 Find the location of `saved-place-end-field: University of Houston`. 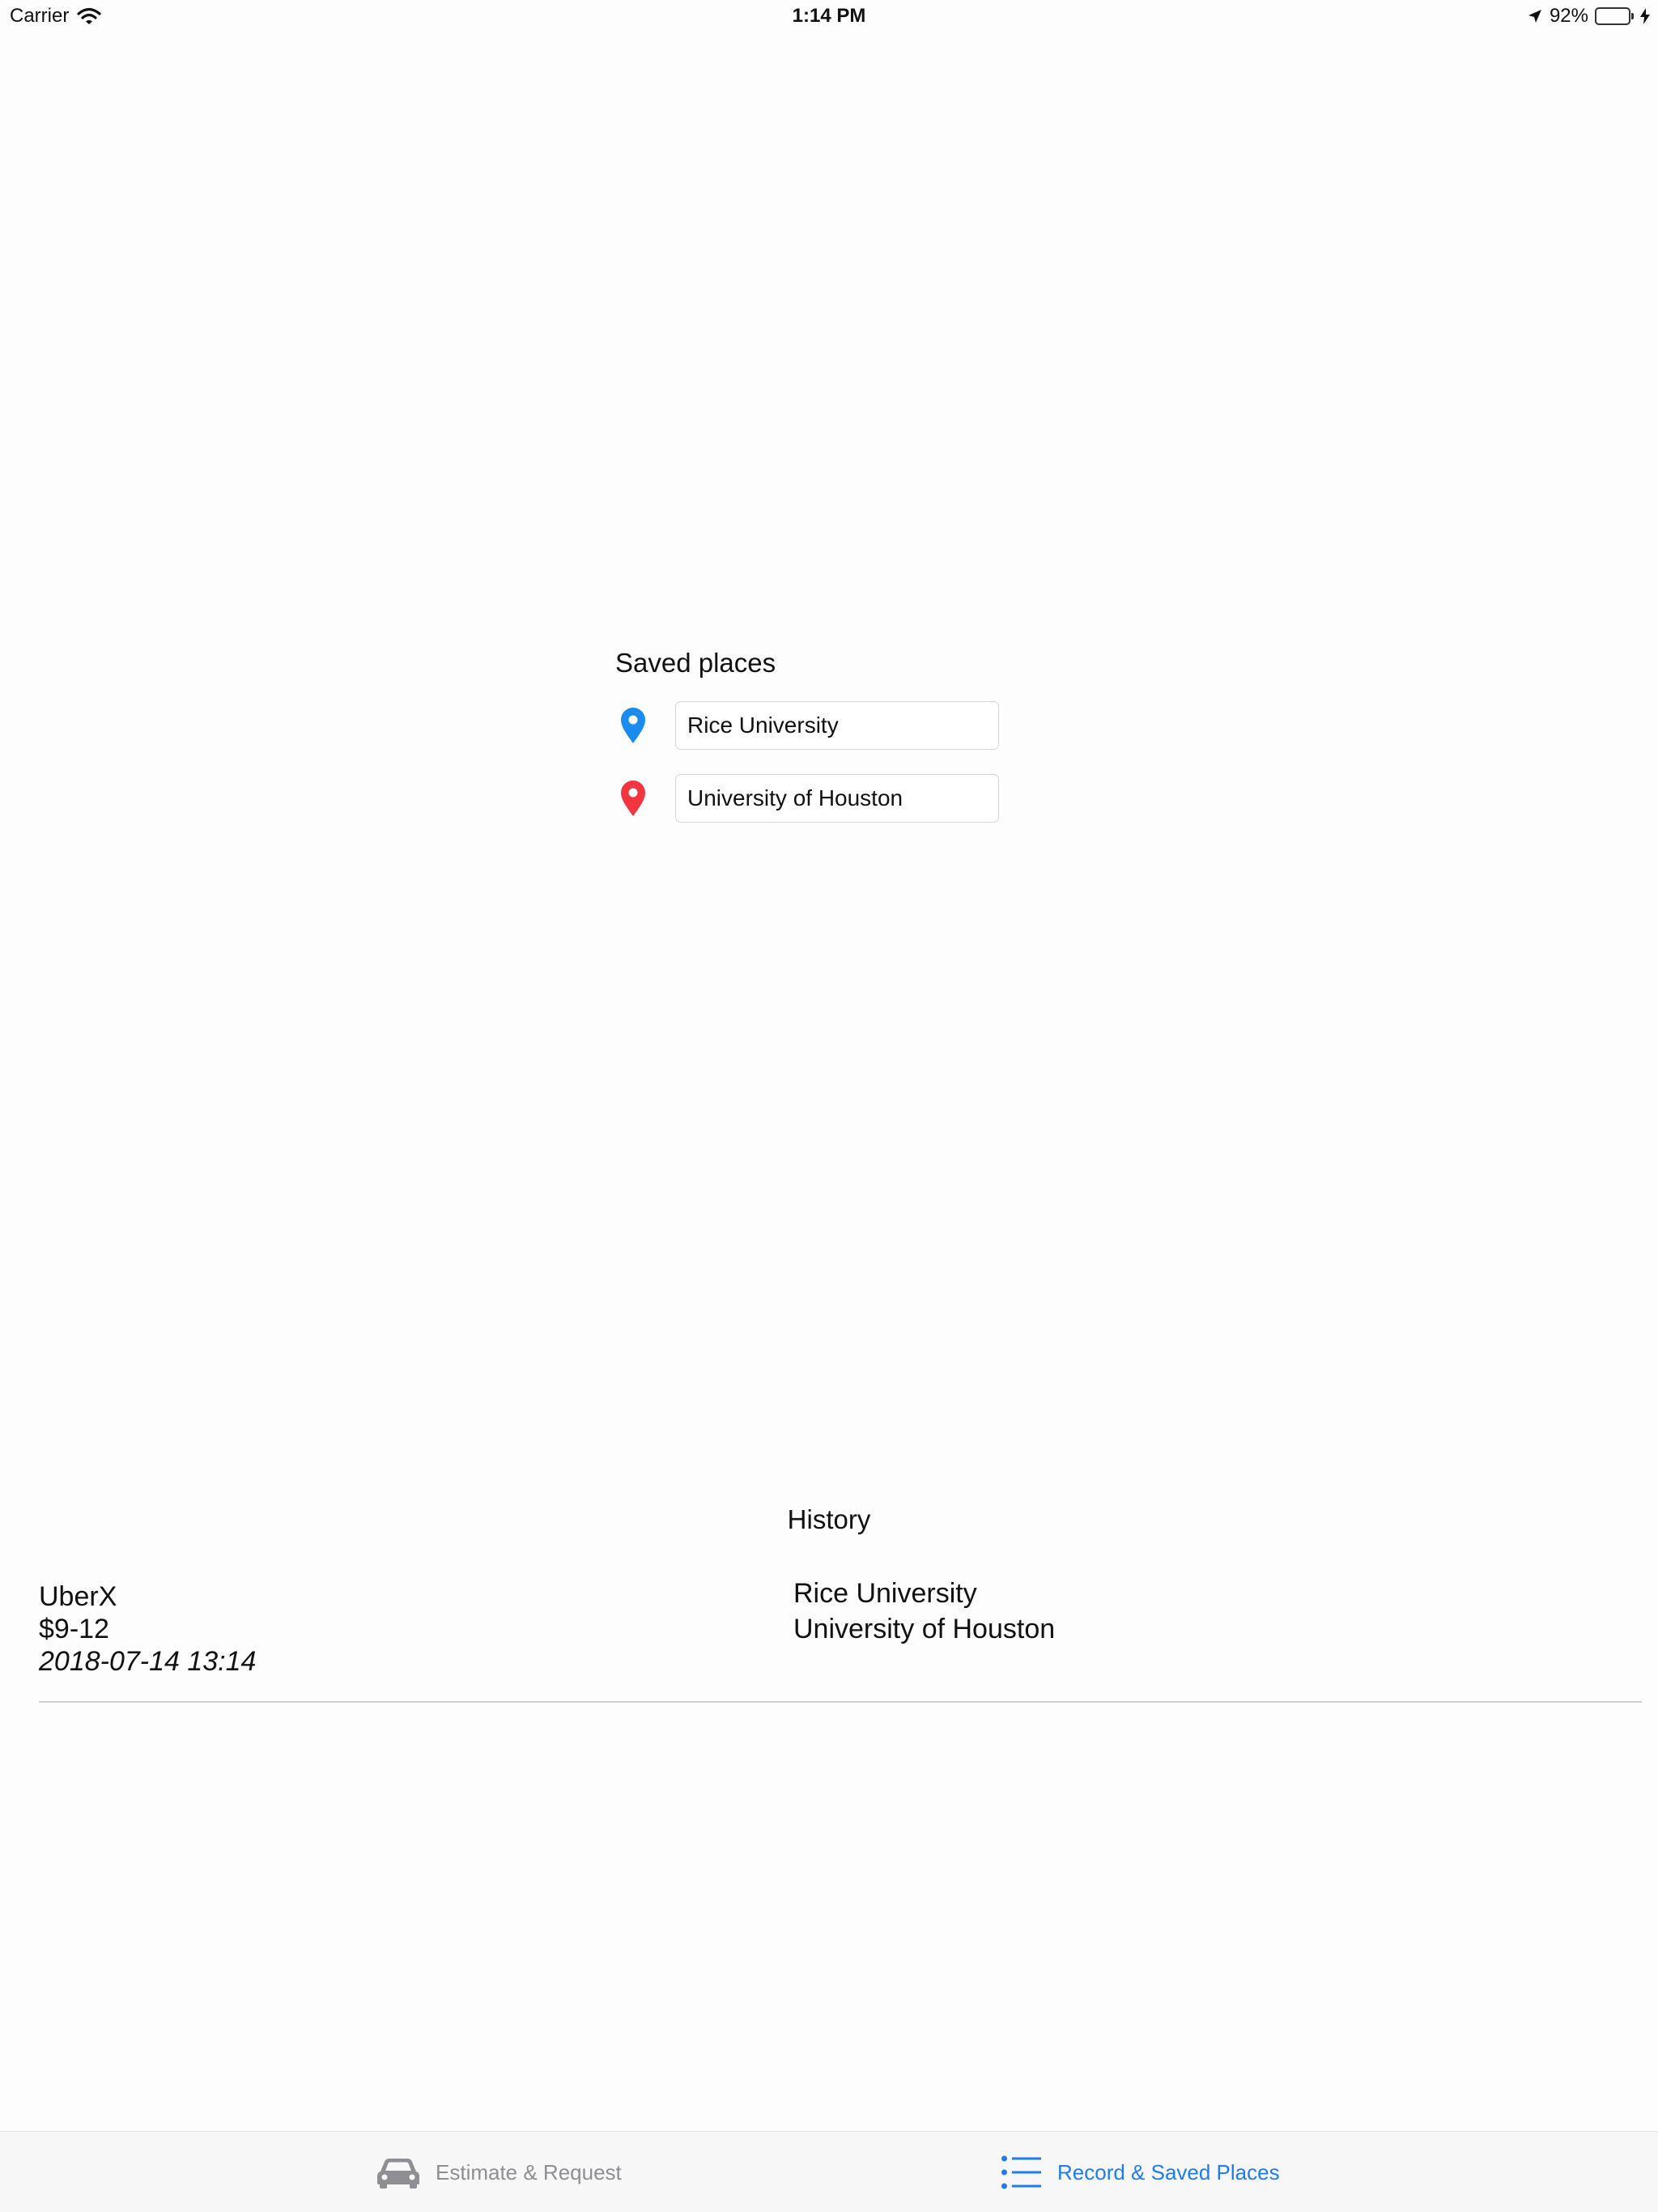

saved-place-end-field: University of Houston is located at coordinates (837, 799).